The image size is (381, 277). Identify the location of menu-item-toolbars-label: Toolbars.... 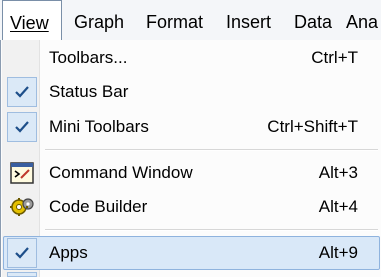
(88, 57).